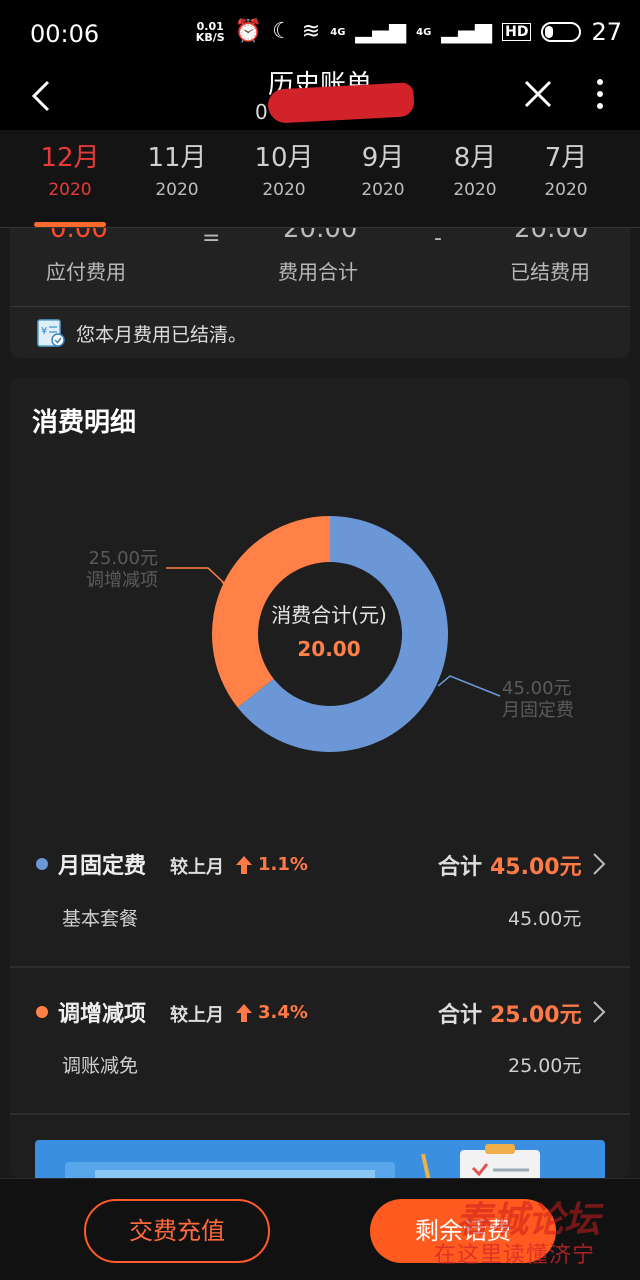 Image resolution: width=640 pixels, height=1280 pixels. I want to click on tab-month-10: 10月 2020, so click(284, 172).